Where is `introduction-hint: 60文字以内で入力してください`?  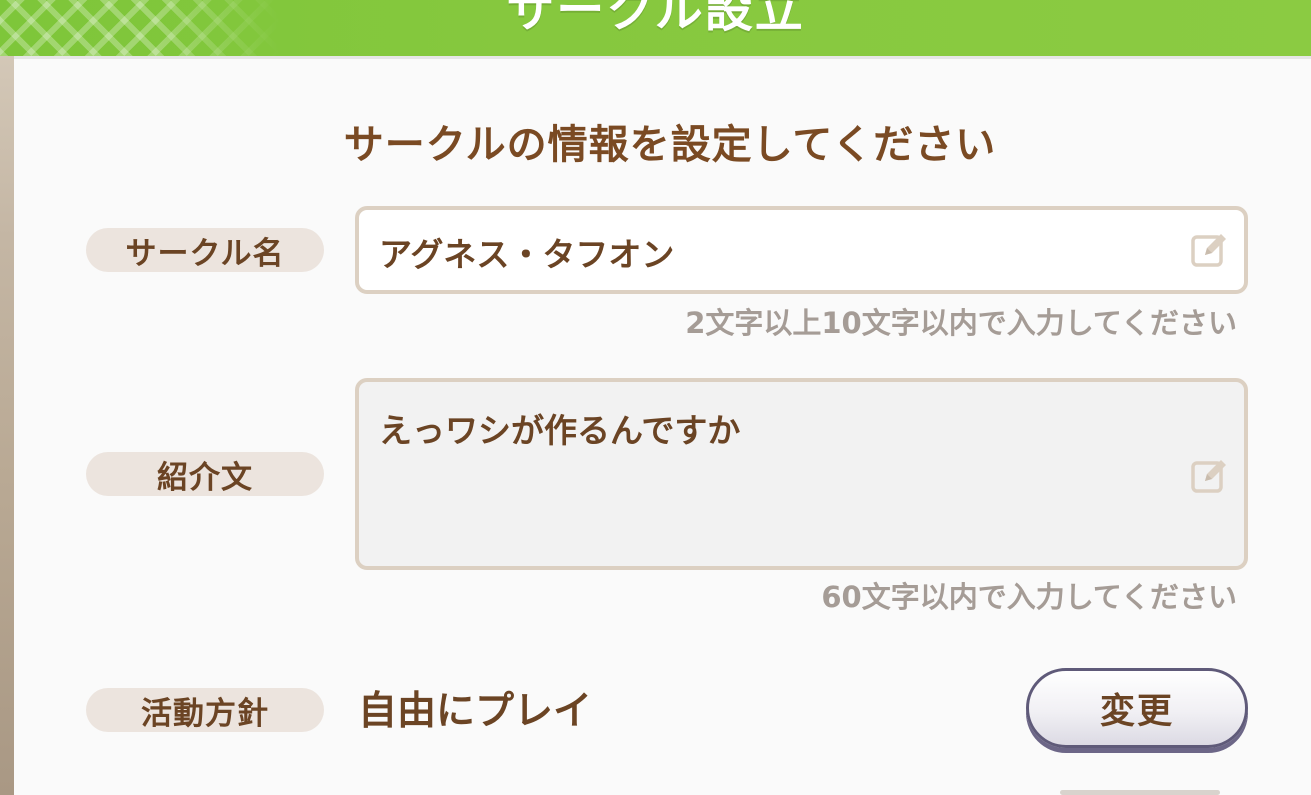 introduction-hint: 60文字以内で入力してください is located at coordinates (1029, 597).